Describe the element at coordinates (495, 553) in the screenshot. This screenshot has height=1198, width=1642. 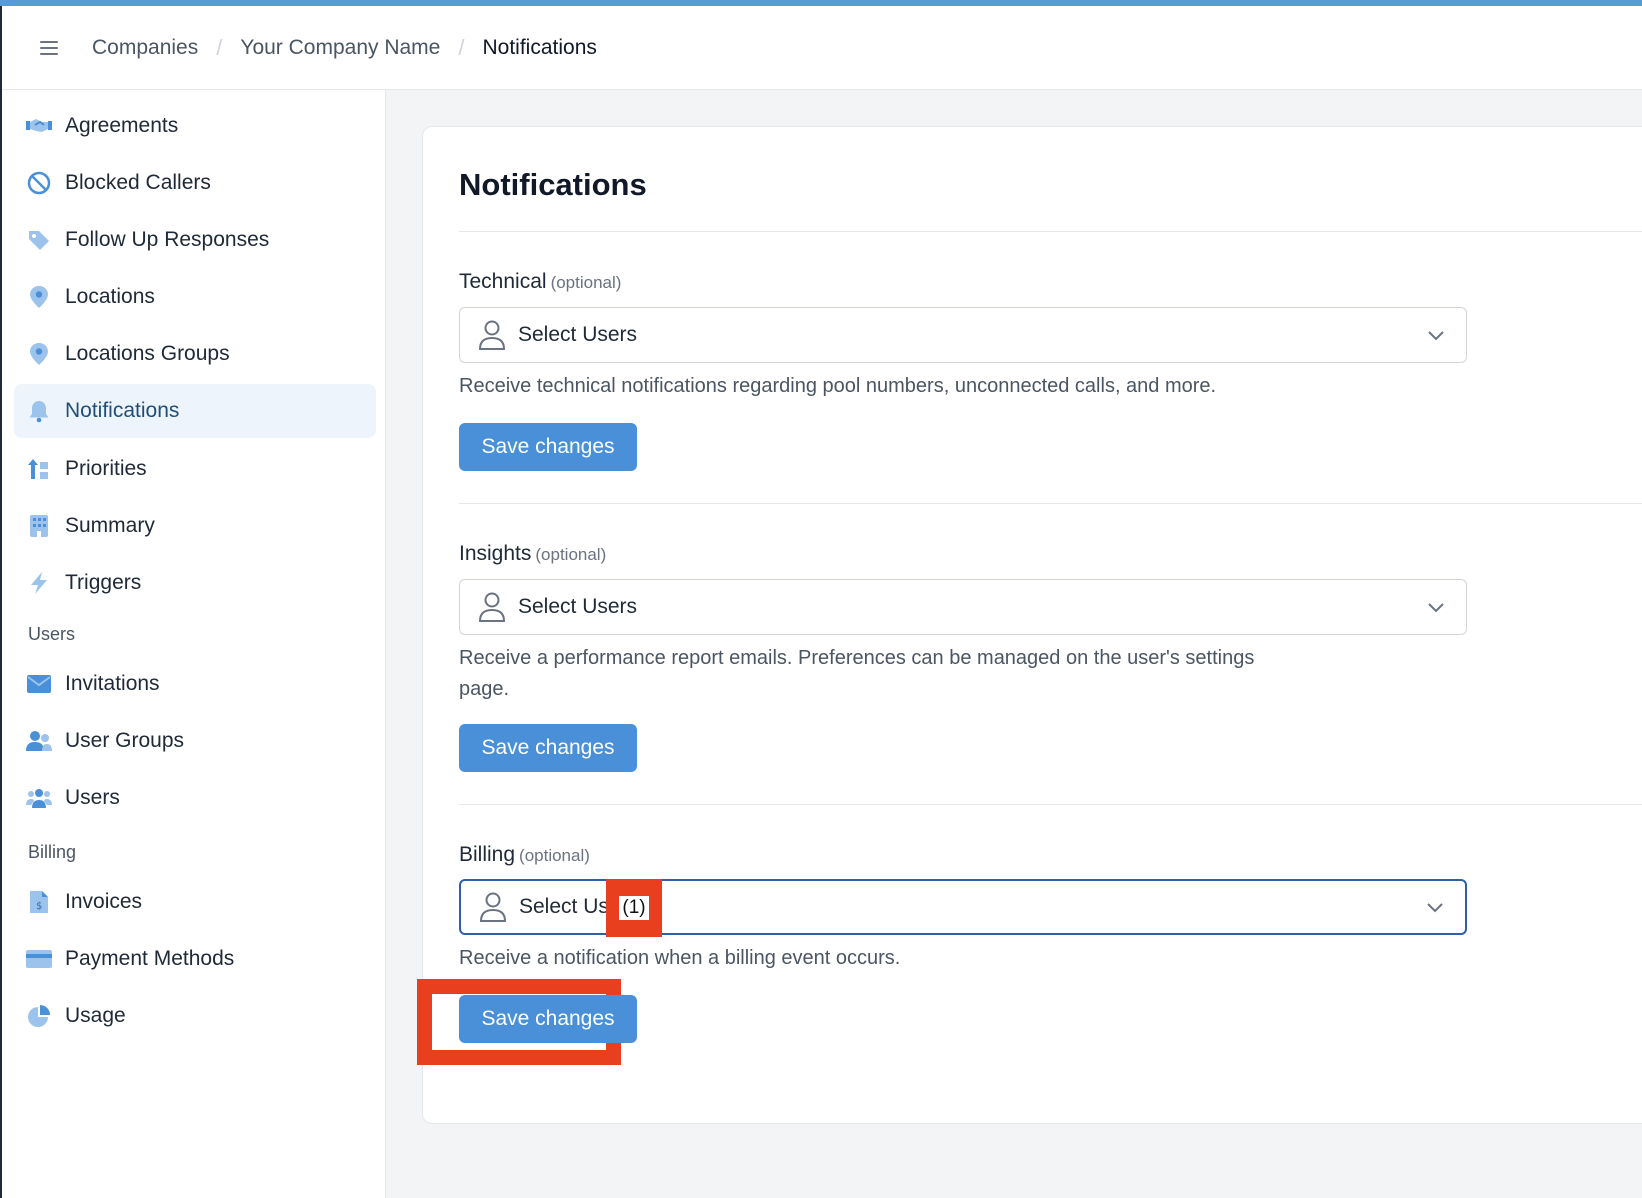
I see `insights-label-text: Insights` at that location.